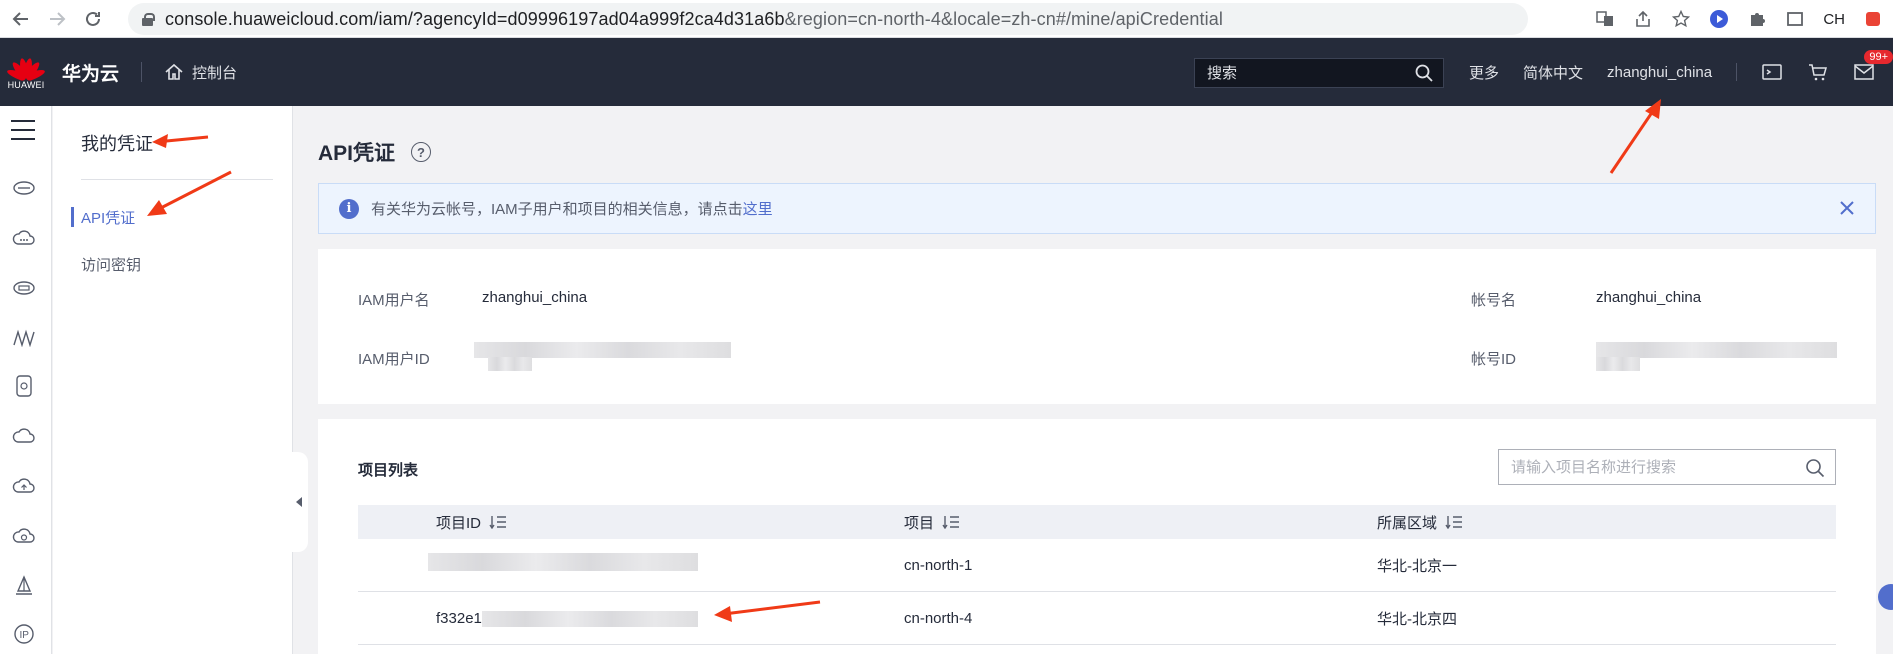 This screenshot has width=1893, height=654. I want to click on table-row: cn-north-1 华北-北京一, so click(1097, 565).